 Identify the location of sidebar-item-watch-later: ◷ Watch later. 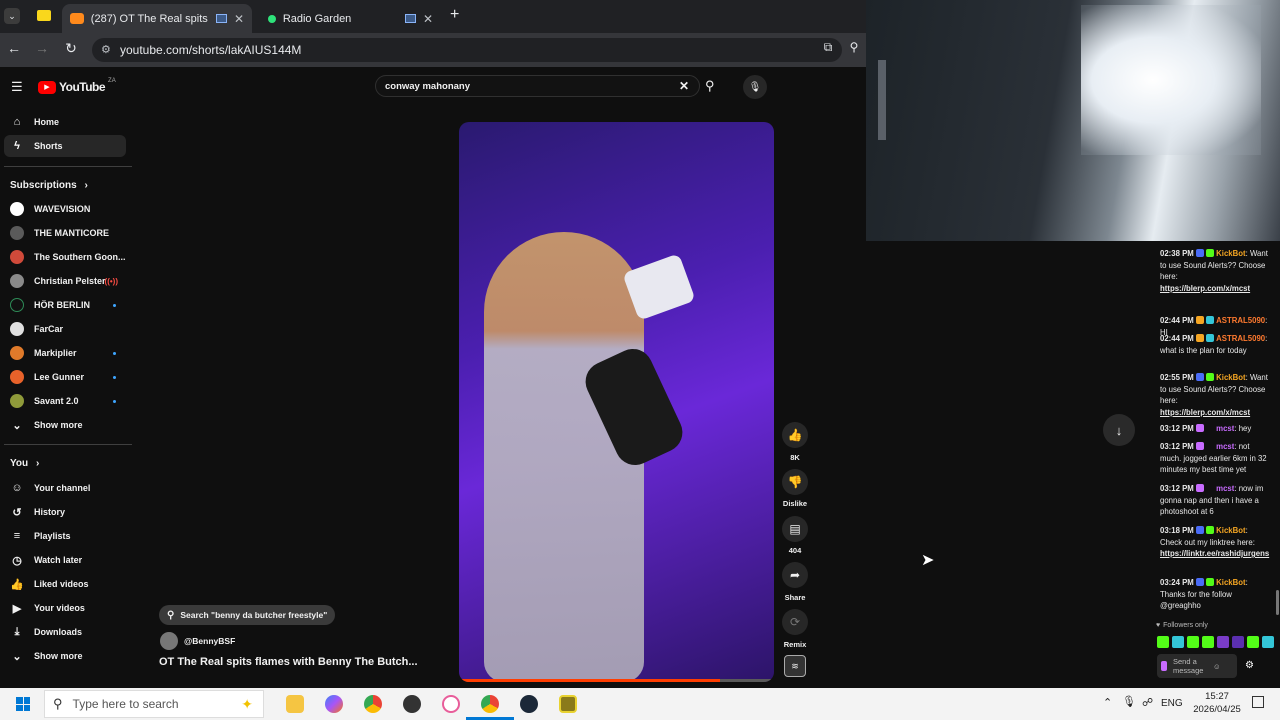
(65, 560).